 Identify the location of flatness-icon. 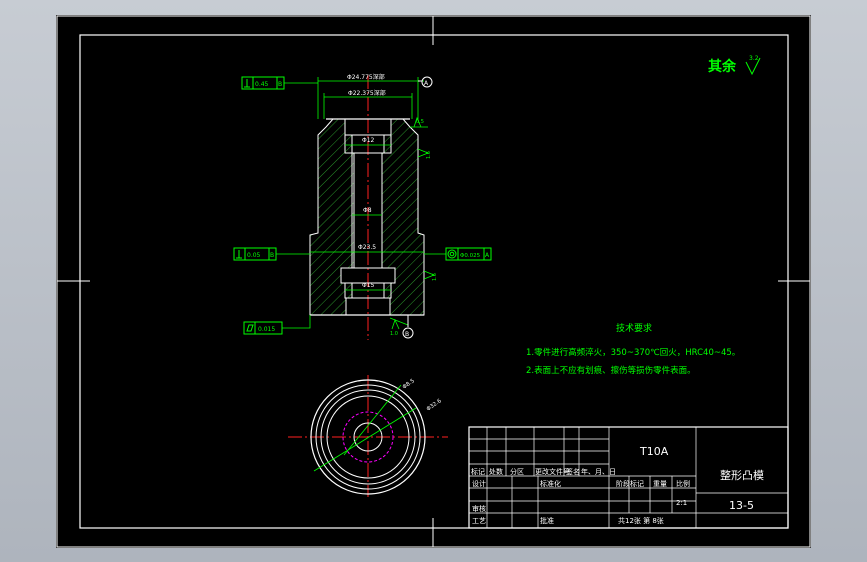
(250, 328).